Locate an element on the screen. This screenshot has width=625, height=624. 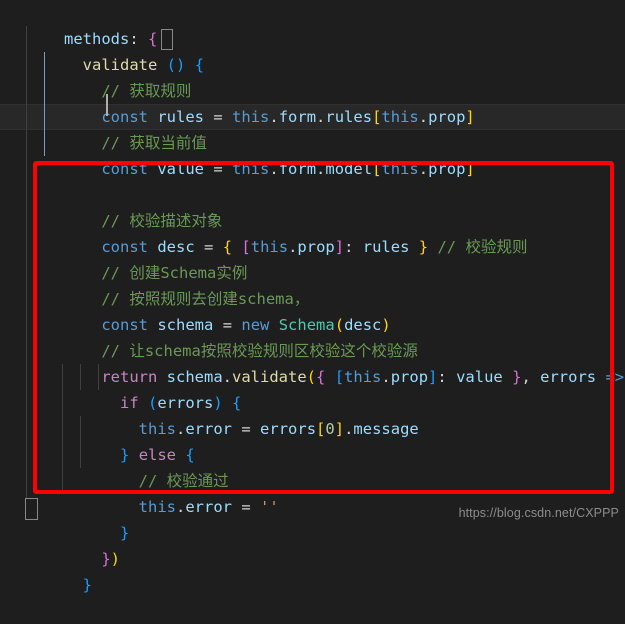
code-line-text: // 校验描述对象 is located at coordinates (143, 221).